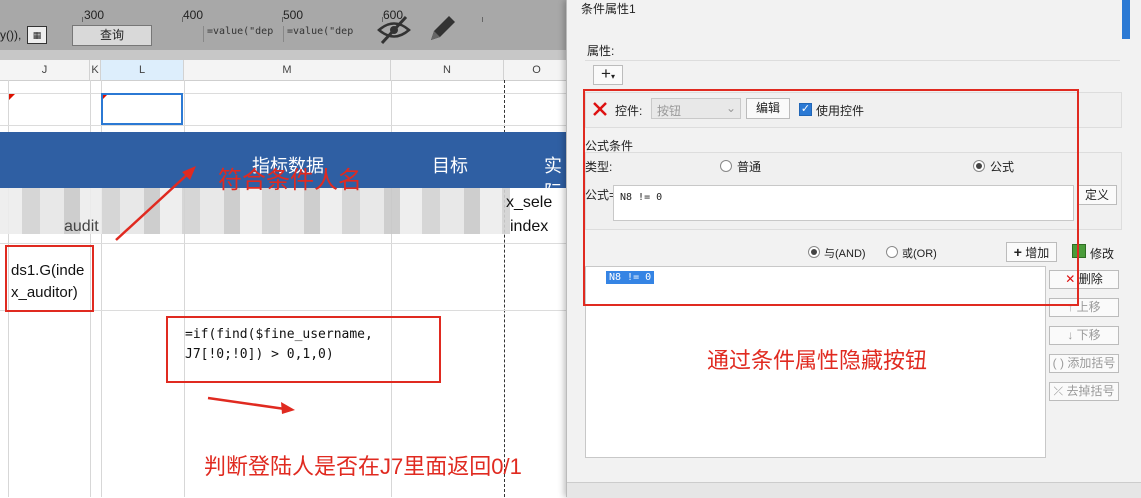 The image size is (1141, 498). I want to click on add-paren-button: ( ) 添加括号, so click(1084, 363).